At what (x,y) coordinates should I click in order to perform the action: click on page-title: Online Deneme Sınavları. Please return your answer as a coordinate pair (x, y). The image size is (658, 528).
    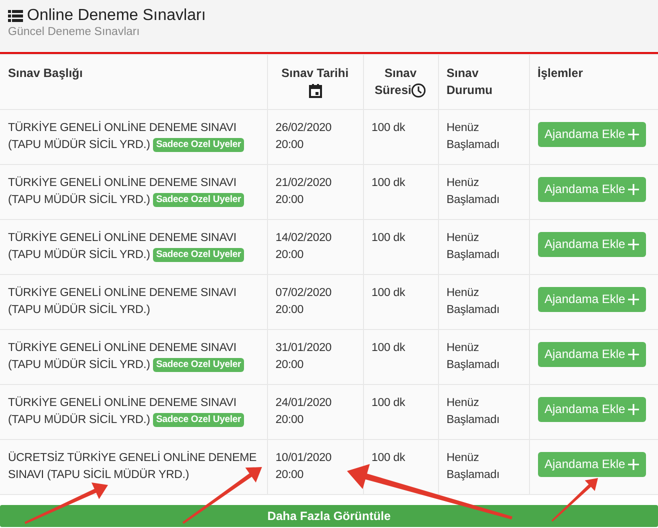
    Looking at the image, I should click on (116, 16).